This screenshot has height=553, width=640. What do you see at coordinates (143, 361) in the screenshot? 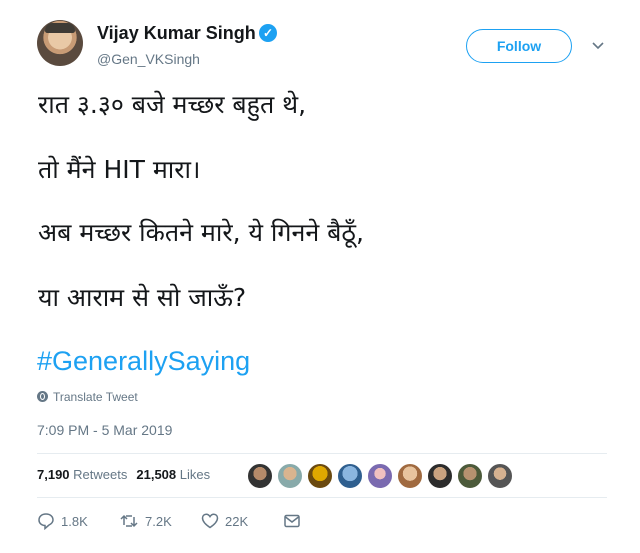
I see `hashtag-link: #GenerallySaying` at bounding box center [143, 361].